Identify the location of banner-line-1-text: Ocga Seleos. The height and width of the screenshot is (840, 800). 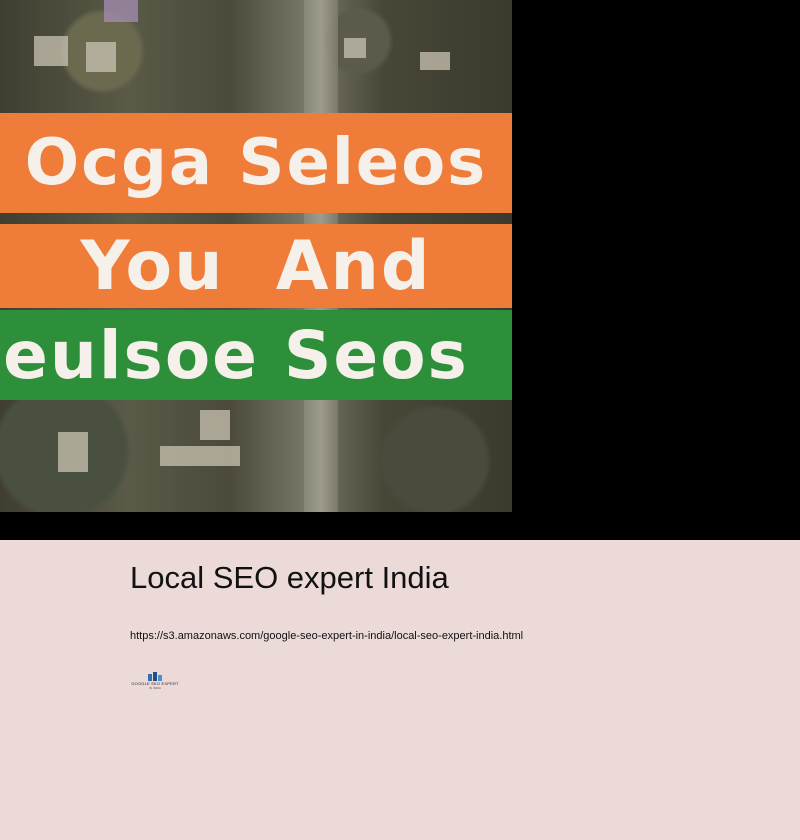
(256, 163).